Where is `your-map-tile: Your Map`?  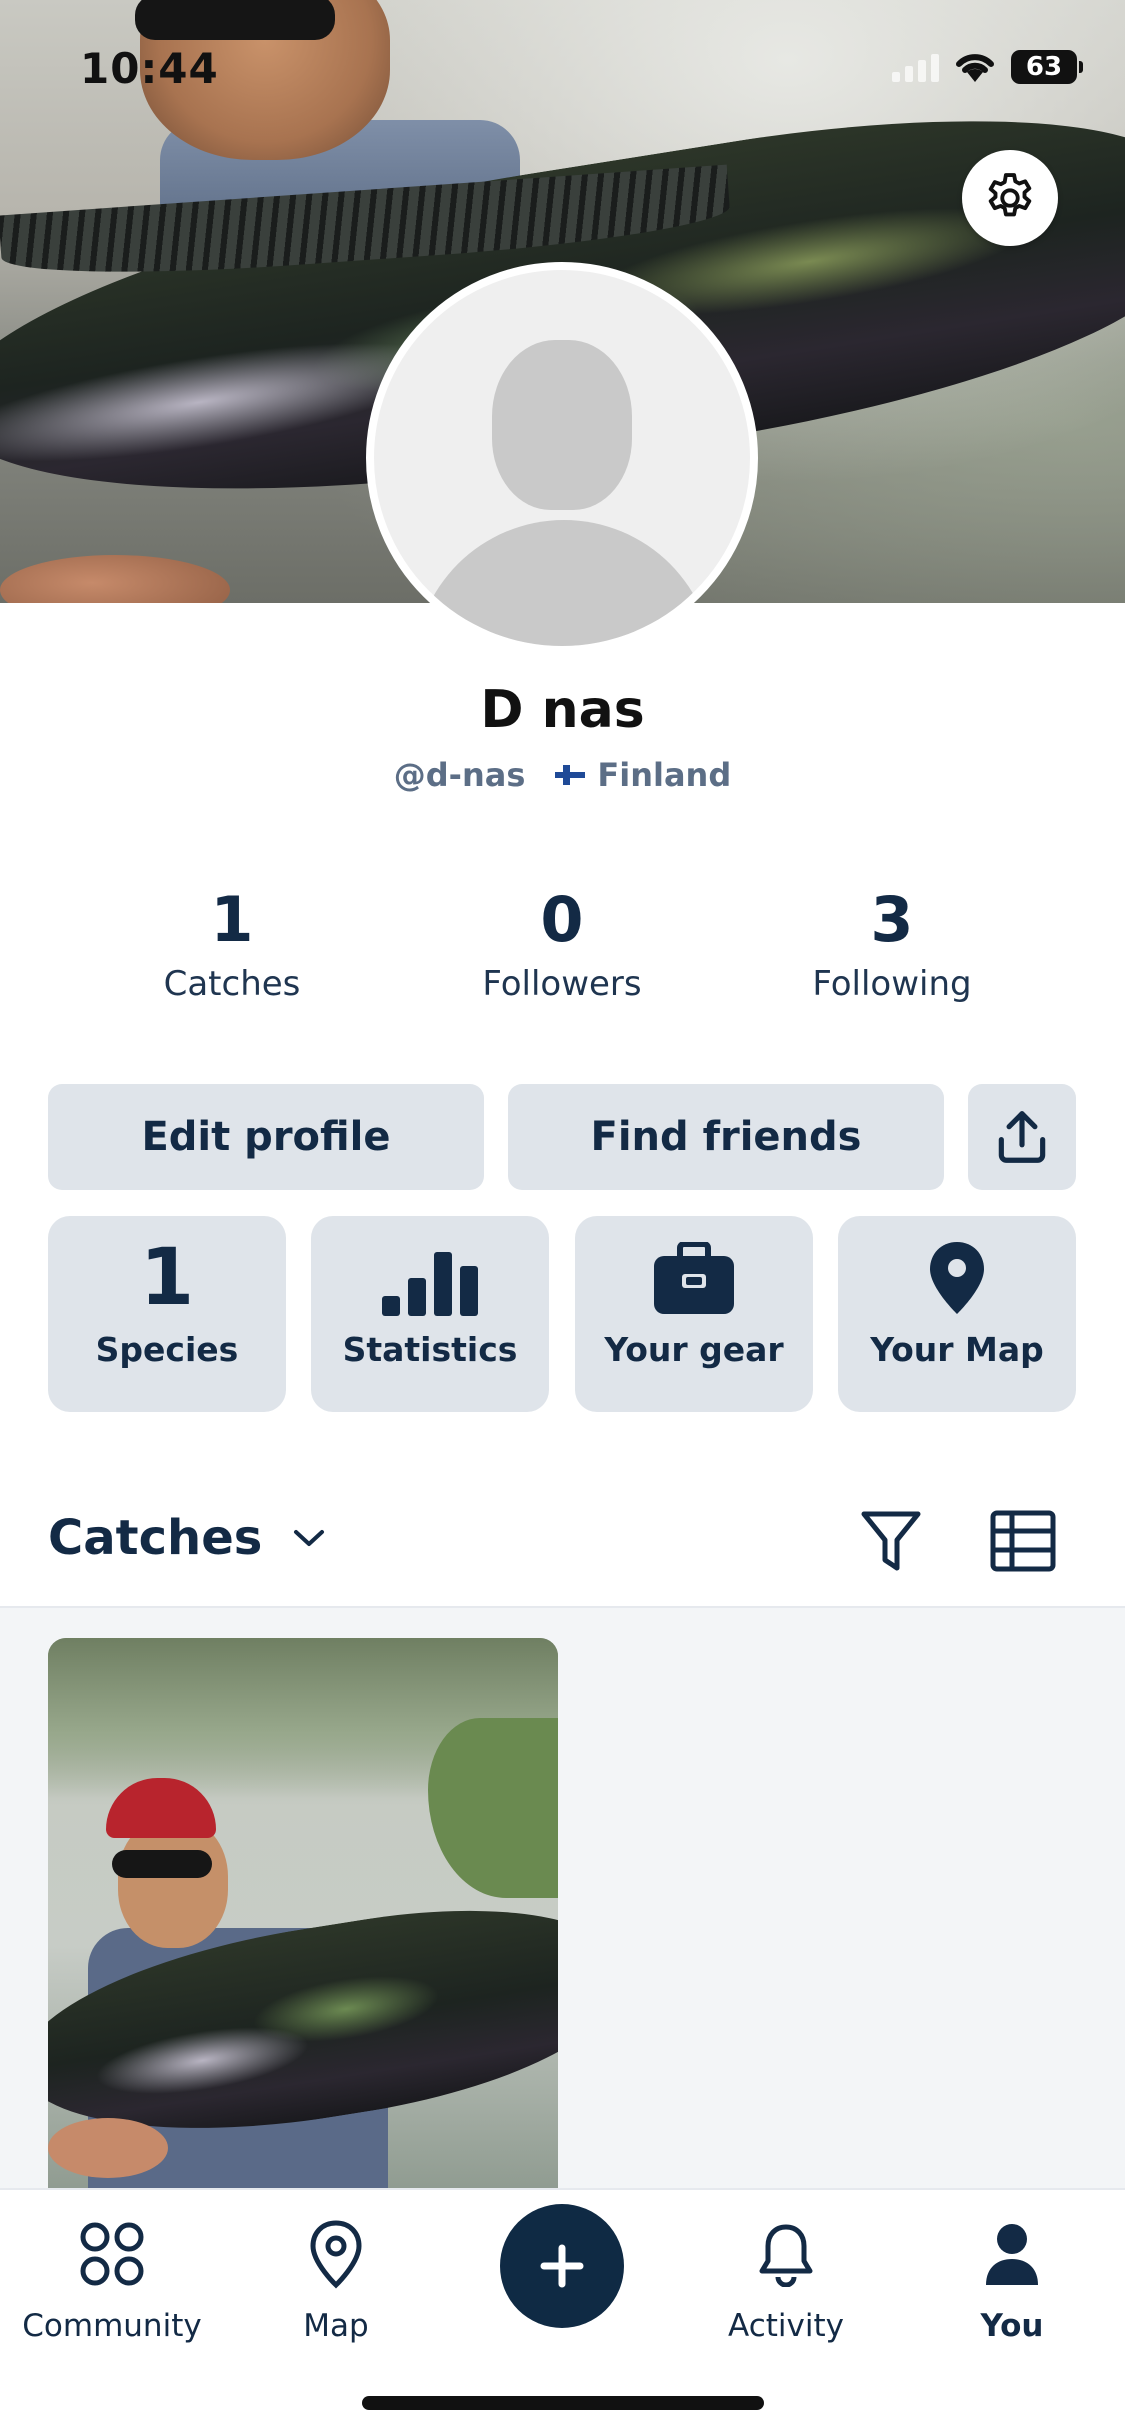
your-map-tile: Your Map is located at coordinates (957, 1314).